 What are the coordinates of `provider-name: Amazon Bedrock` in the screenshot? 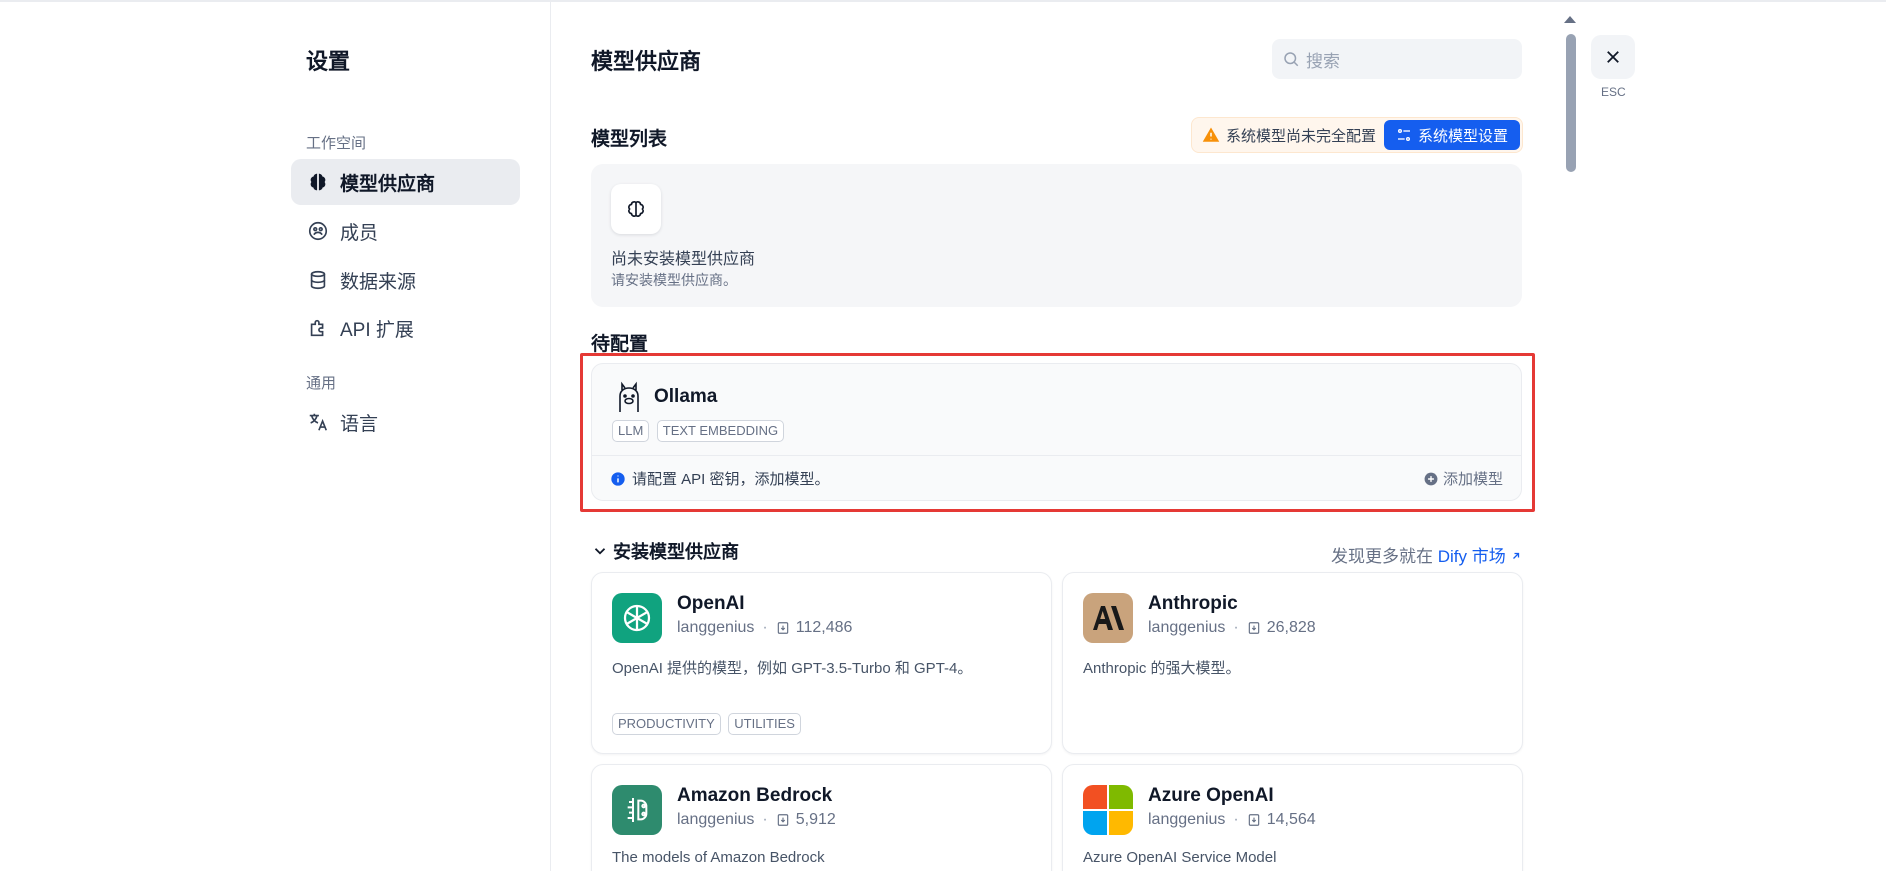 It's located at (755, 795).